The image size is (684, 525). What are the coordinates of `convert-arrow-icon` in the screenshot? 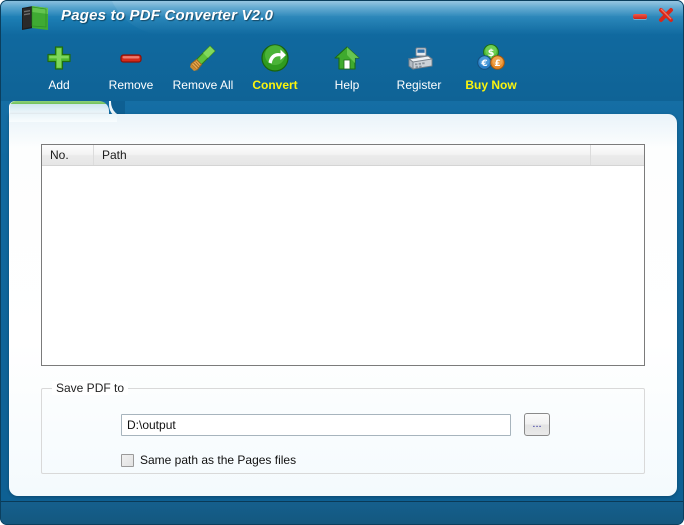 It's located at (275, 58).